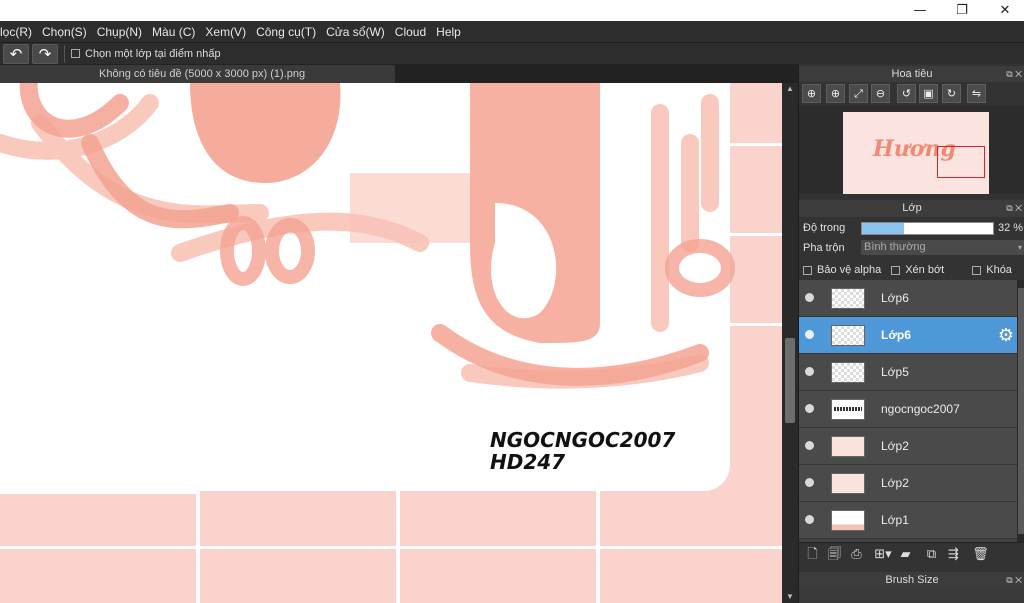  I want to click on minimize-button: —, so click(920, 10).